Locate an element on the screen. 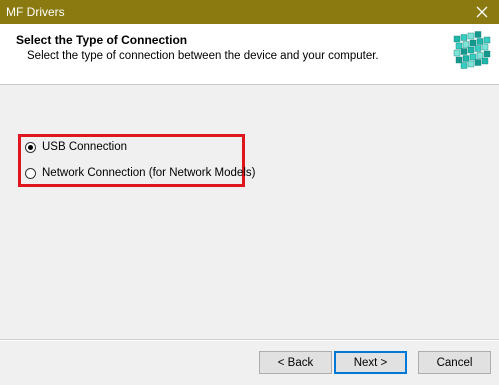  installer-cube-icon is located at coordinates (472, 50).